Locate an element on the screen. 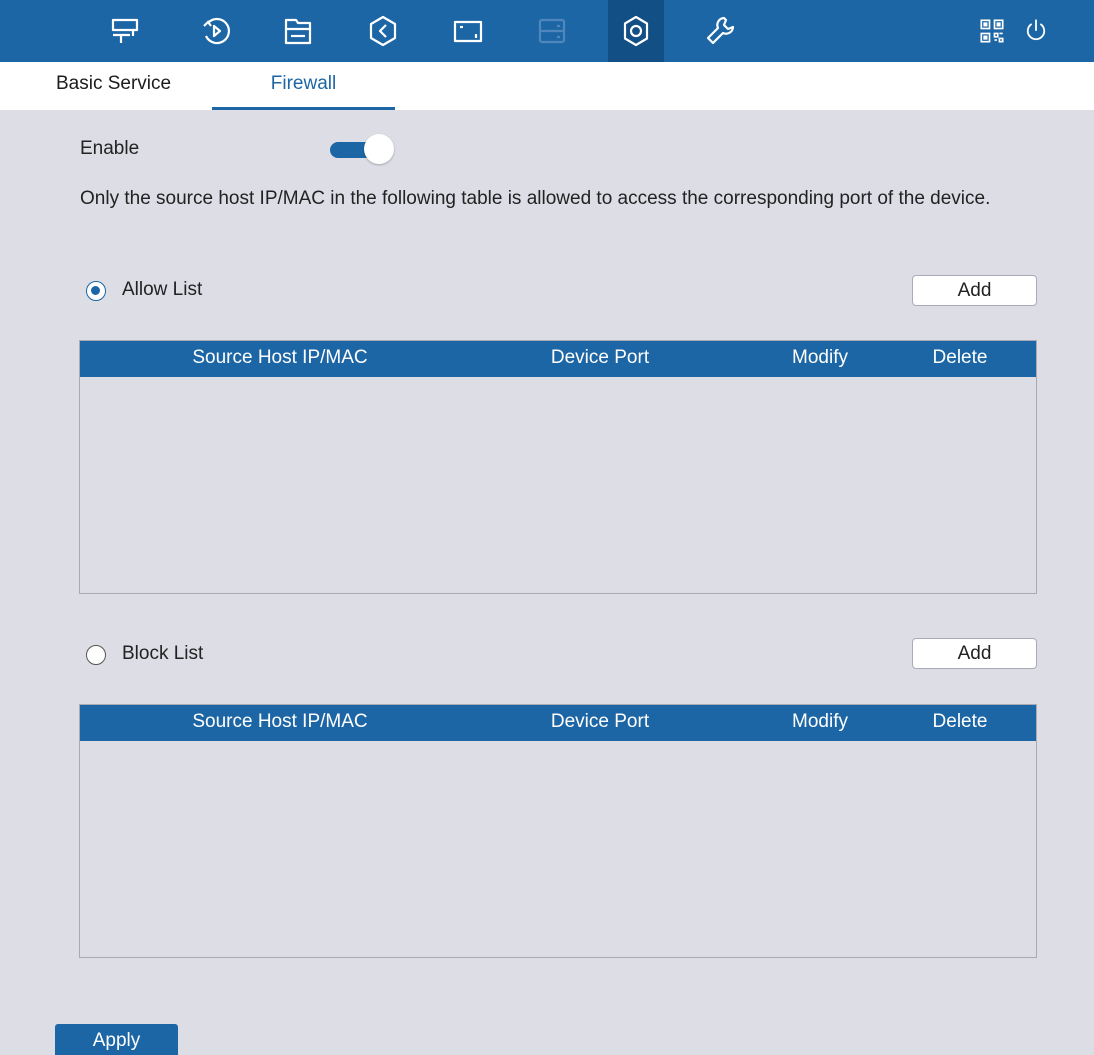 Image resolution: width=1094 pixels, height=1055 pixels. enable-label: Enable is located at coordinates (110, 148).